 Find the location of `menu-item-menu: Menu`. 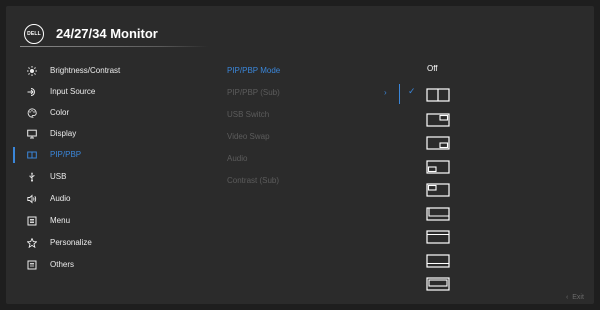

menu-item-menu: Menu is located at coordinates (110, 221).